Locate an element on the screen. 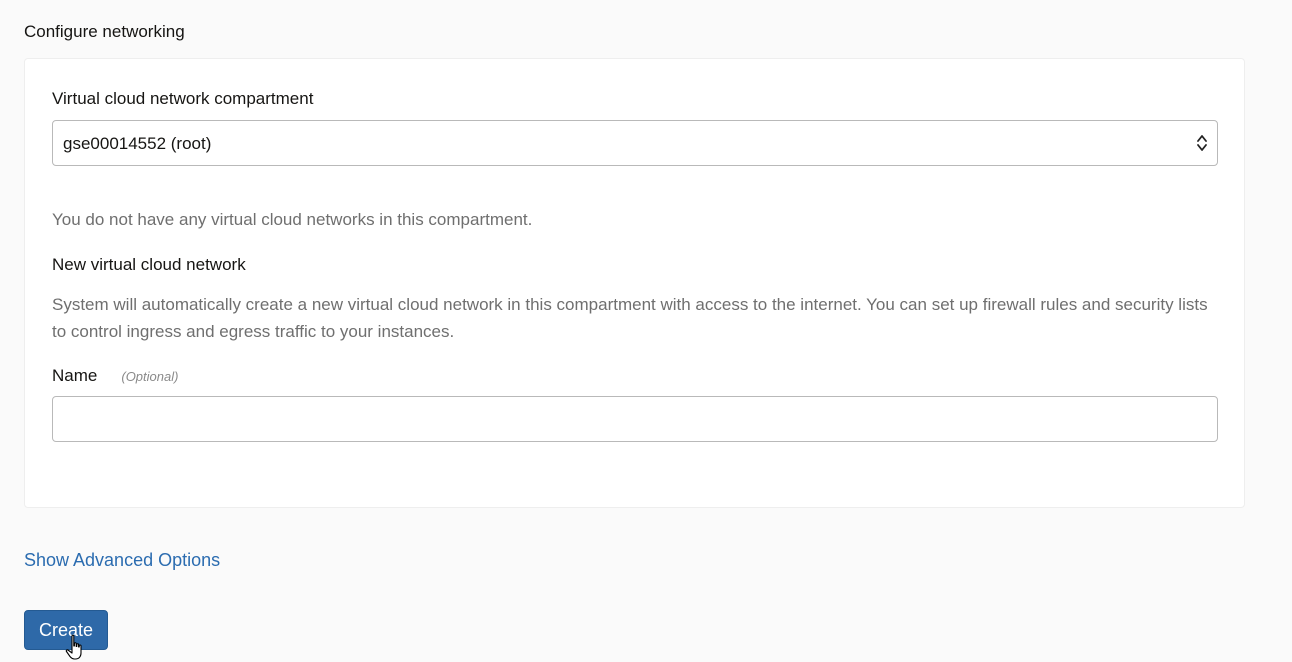 The height and width of the screenshot is (662, 1292). vcn-name-input is located at coordinates (635, 419).